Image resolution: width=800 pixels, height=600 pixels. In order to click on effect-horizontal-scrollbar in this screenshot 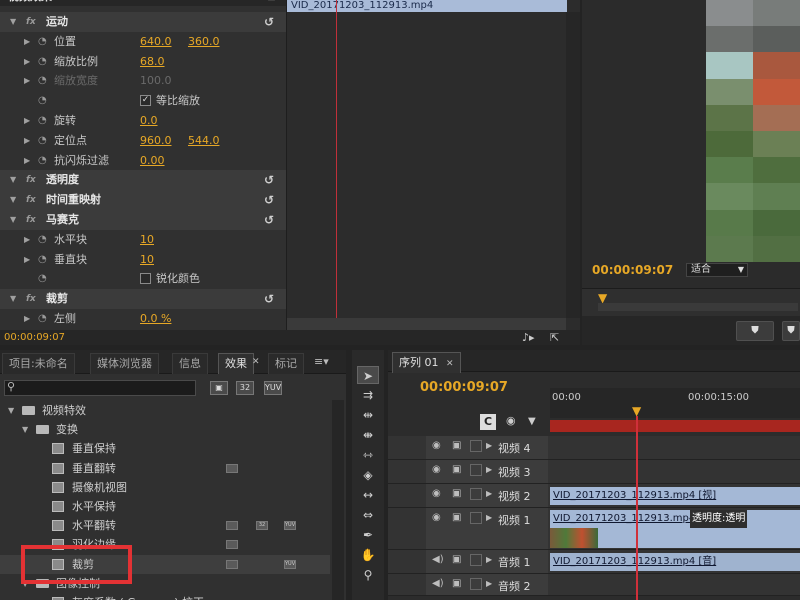, I will do `click(426, 324)`.